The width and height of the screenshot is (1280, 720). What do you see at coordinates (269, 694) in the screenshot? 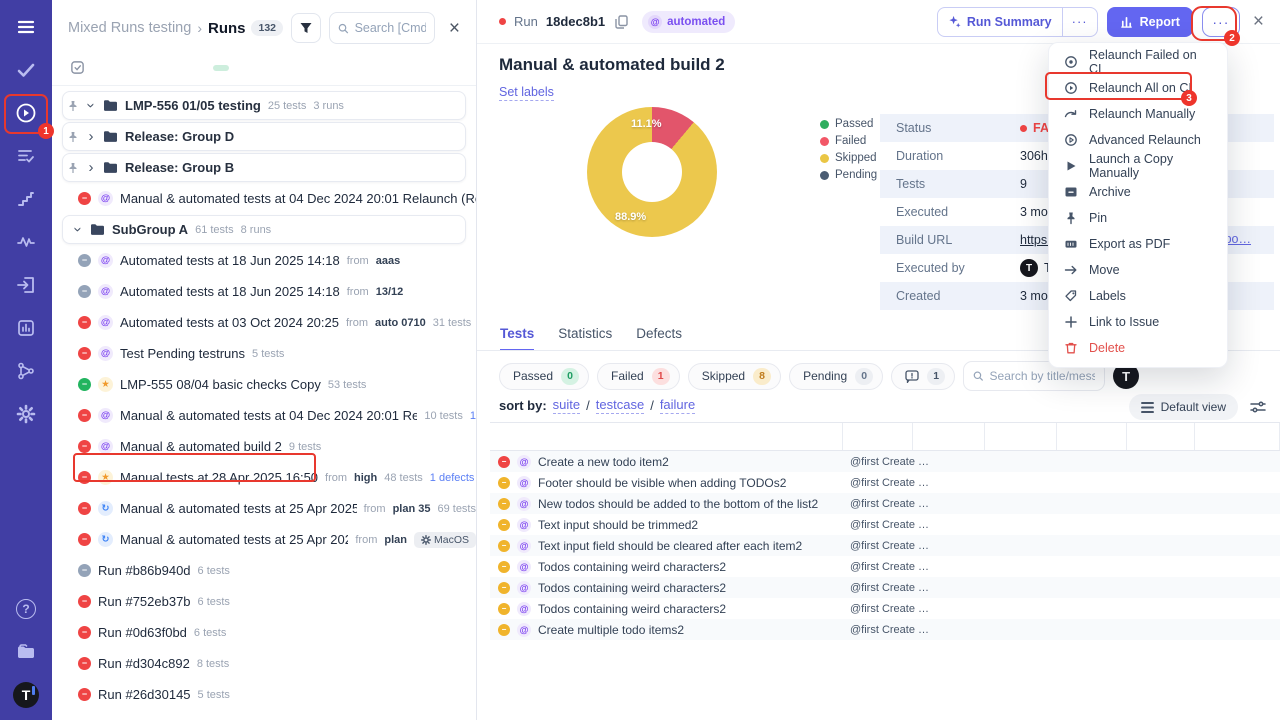
I see `run-list-row-body: › − Run #26d30145 from 5 tests` at bounding box center [269, 694].